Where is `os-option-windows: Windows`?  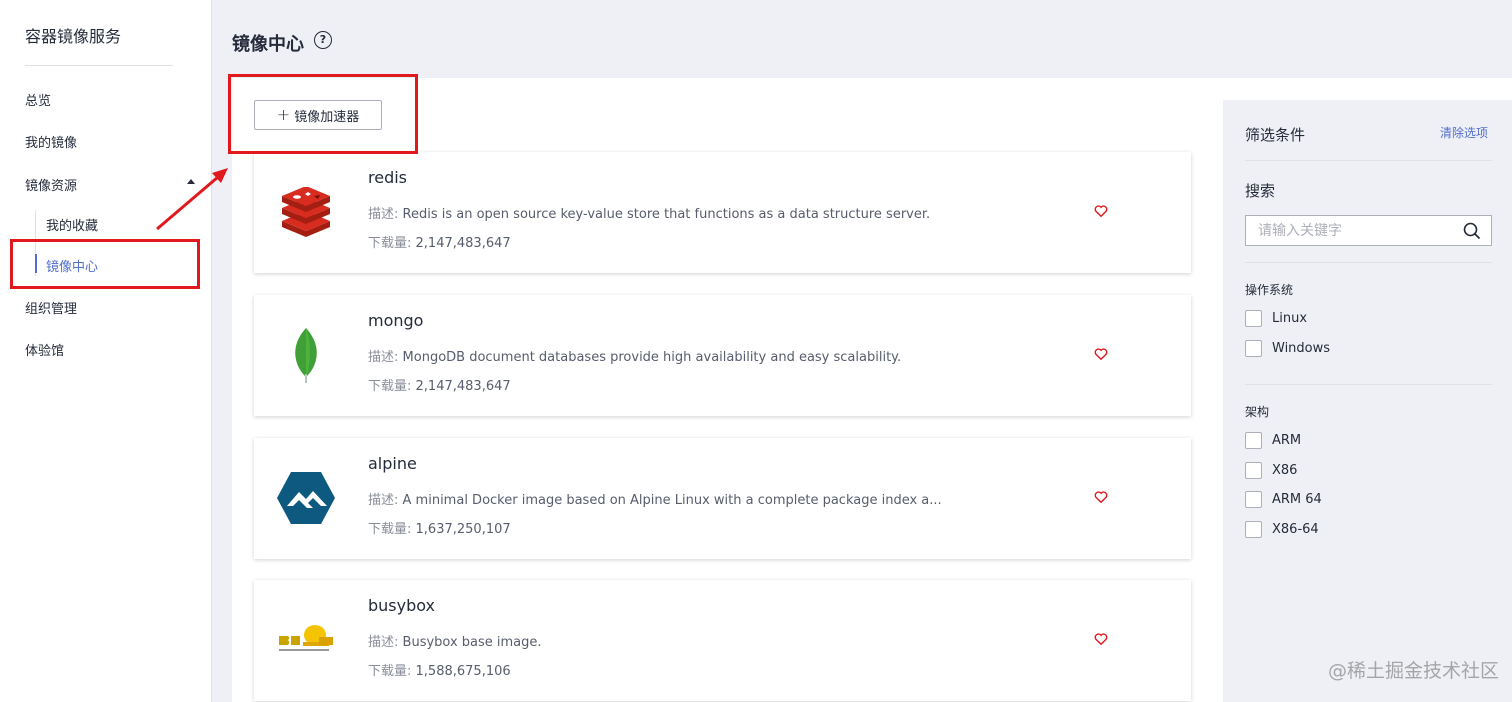
os-option-windows: Windows is located at coordinates (1287, 348).